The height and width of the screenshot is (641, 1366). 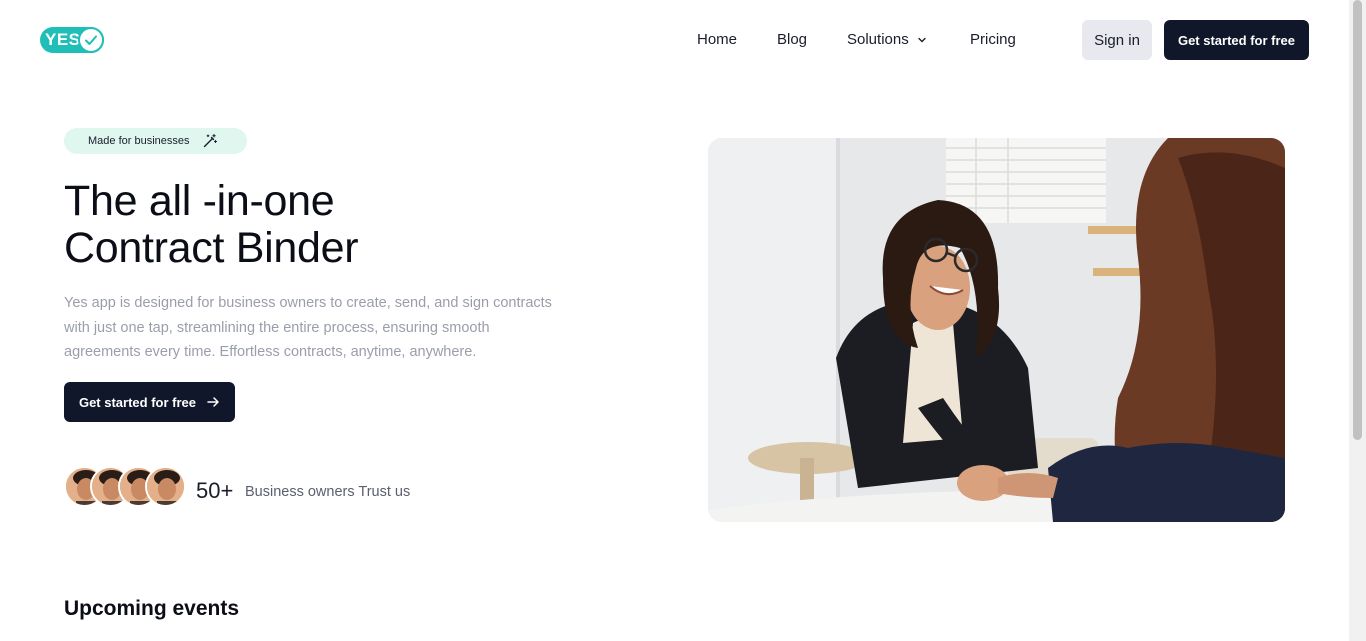 What do you see at coordinates (717, 39) in the screenshot?
I see `nav-home: Home` at bounding box center [717, 39].